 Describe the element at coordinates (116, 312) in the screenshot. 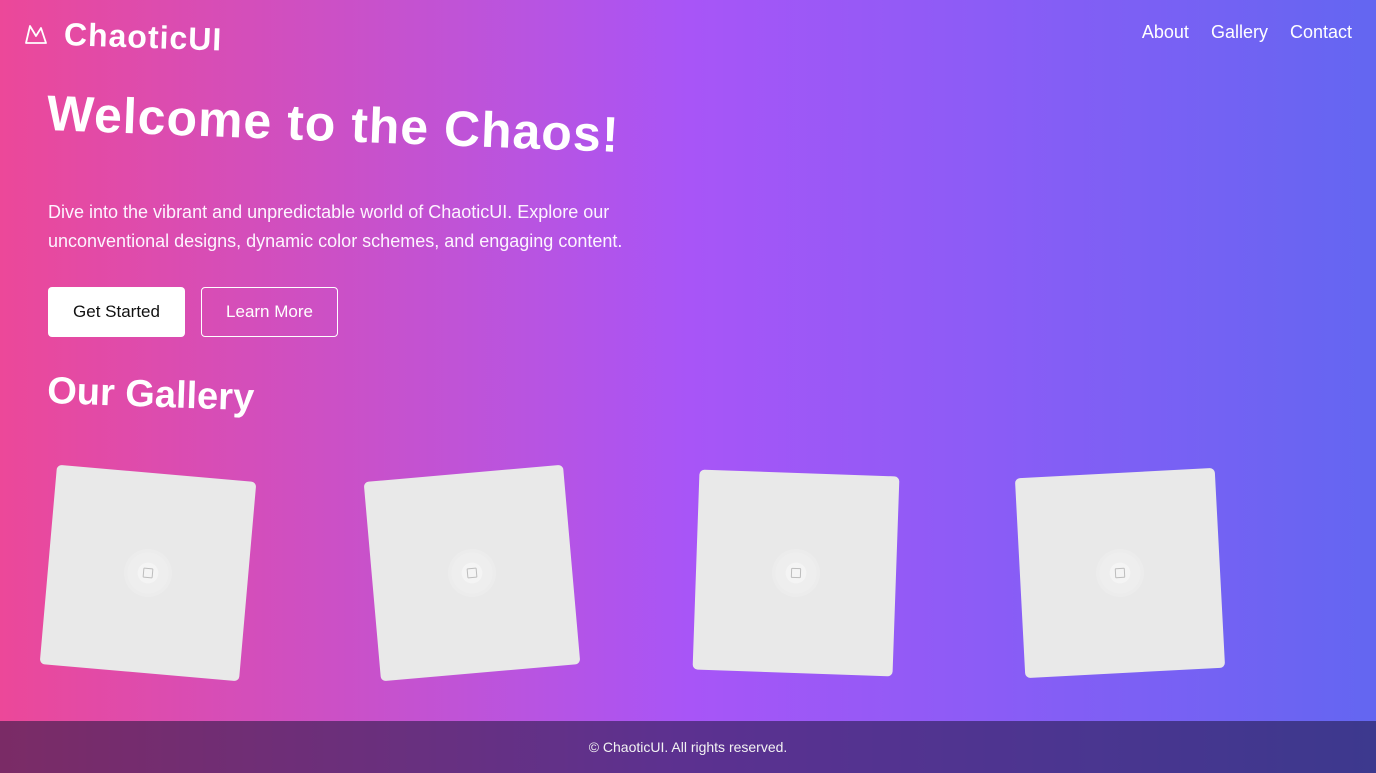

I see `get-started-button: Get Started` at that location.